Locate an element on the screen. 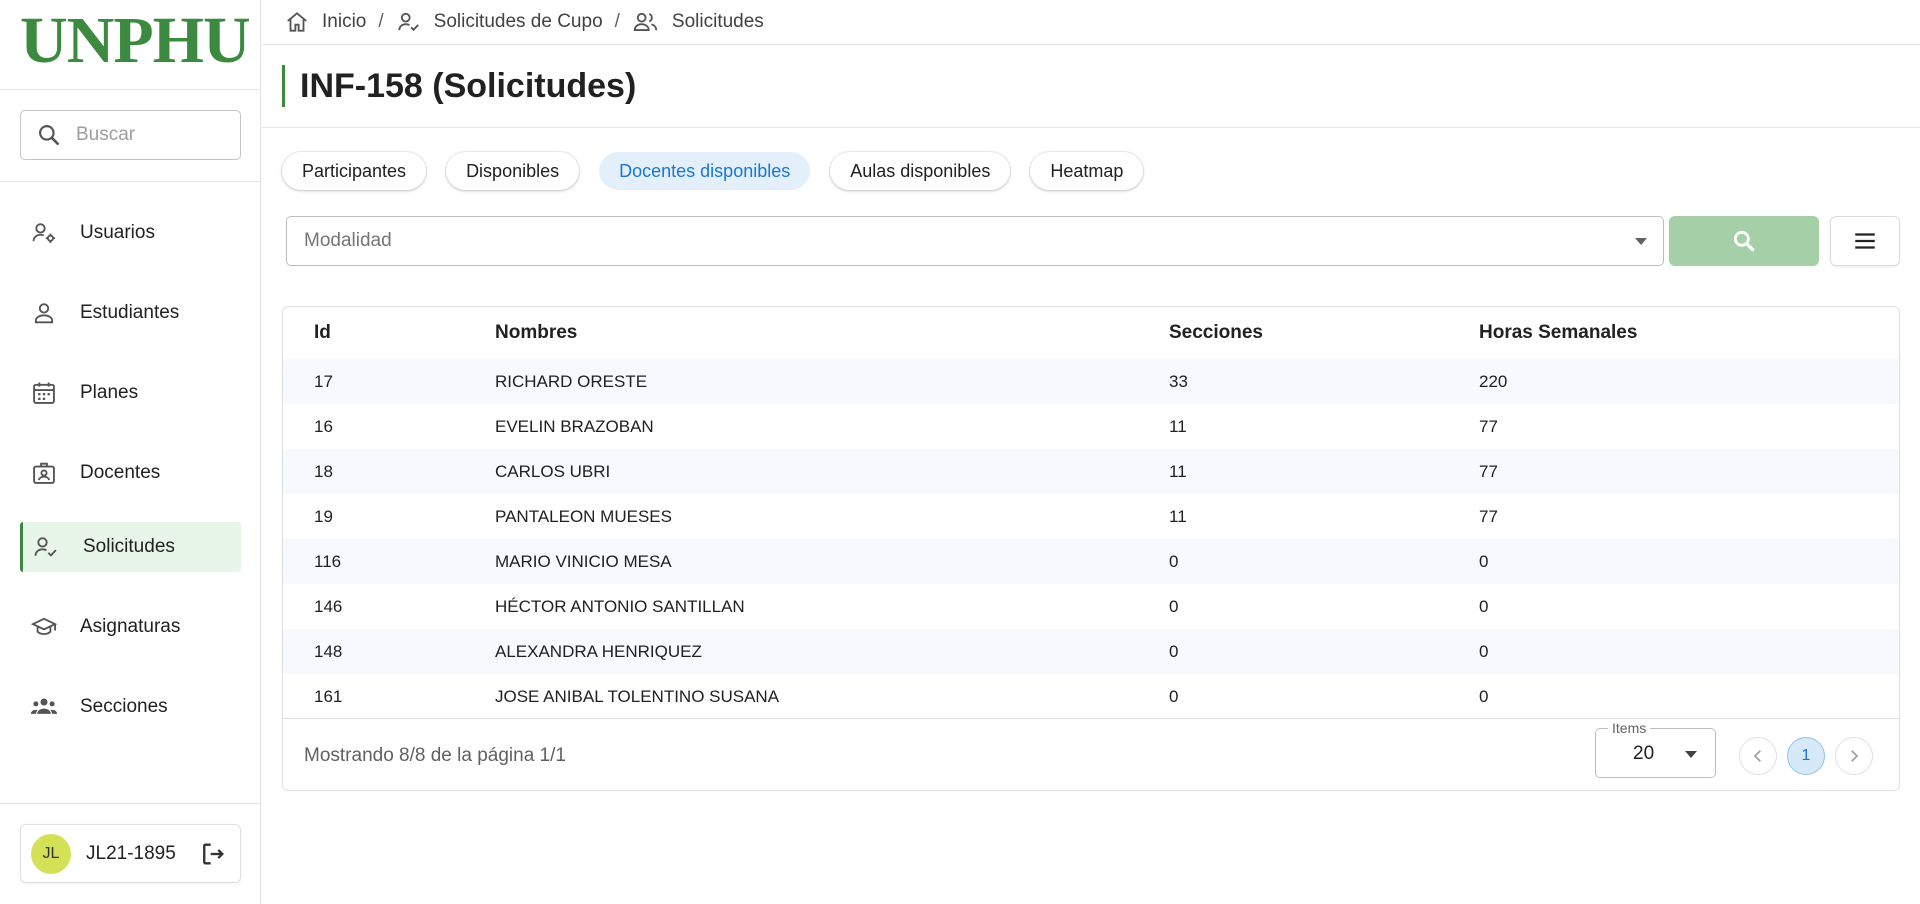 Image resolution: width=1920 pixels, height=904 pixels. search-button is located at coordinates (1744, 241).